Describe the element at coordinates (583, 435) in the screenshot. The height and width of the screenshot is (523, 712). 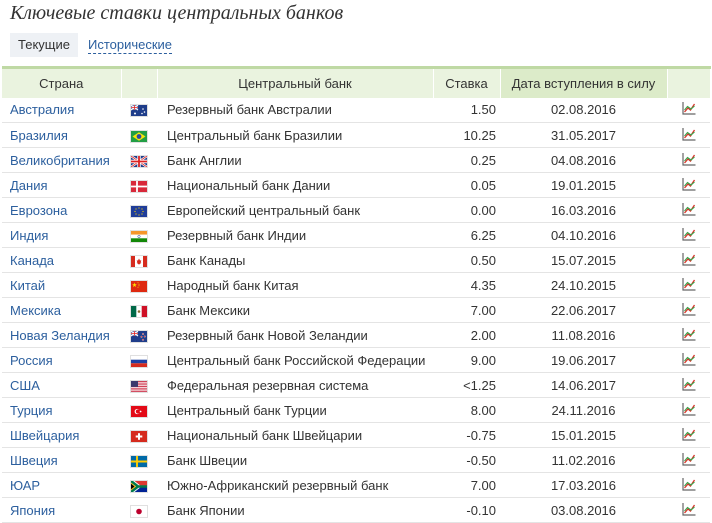
I see `date-cell: 15.01.2015` at that location.